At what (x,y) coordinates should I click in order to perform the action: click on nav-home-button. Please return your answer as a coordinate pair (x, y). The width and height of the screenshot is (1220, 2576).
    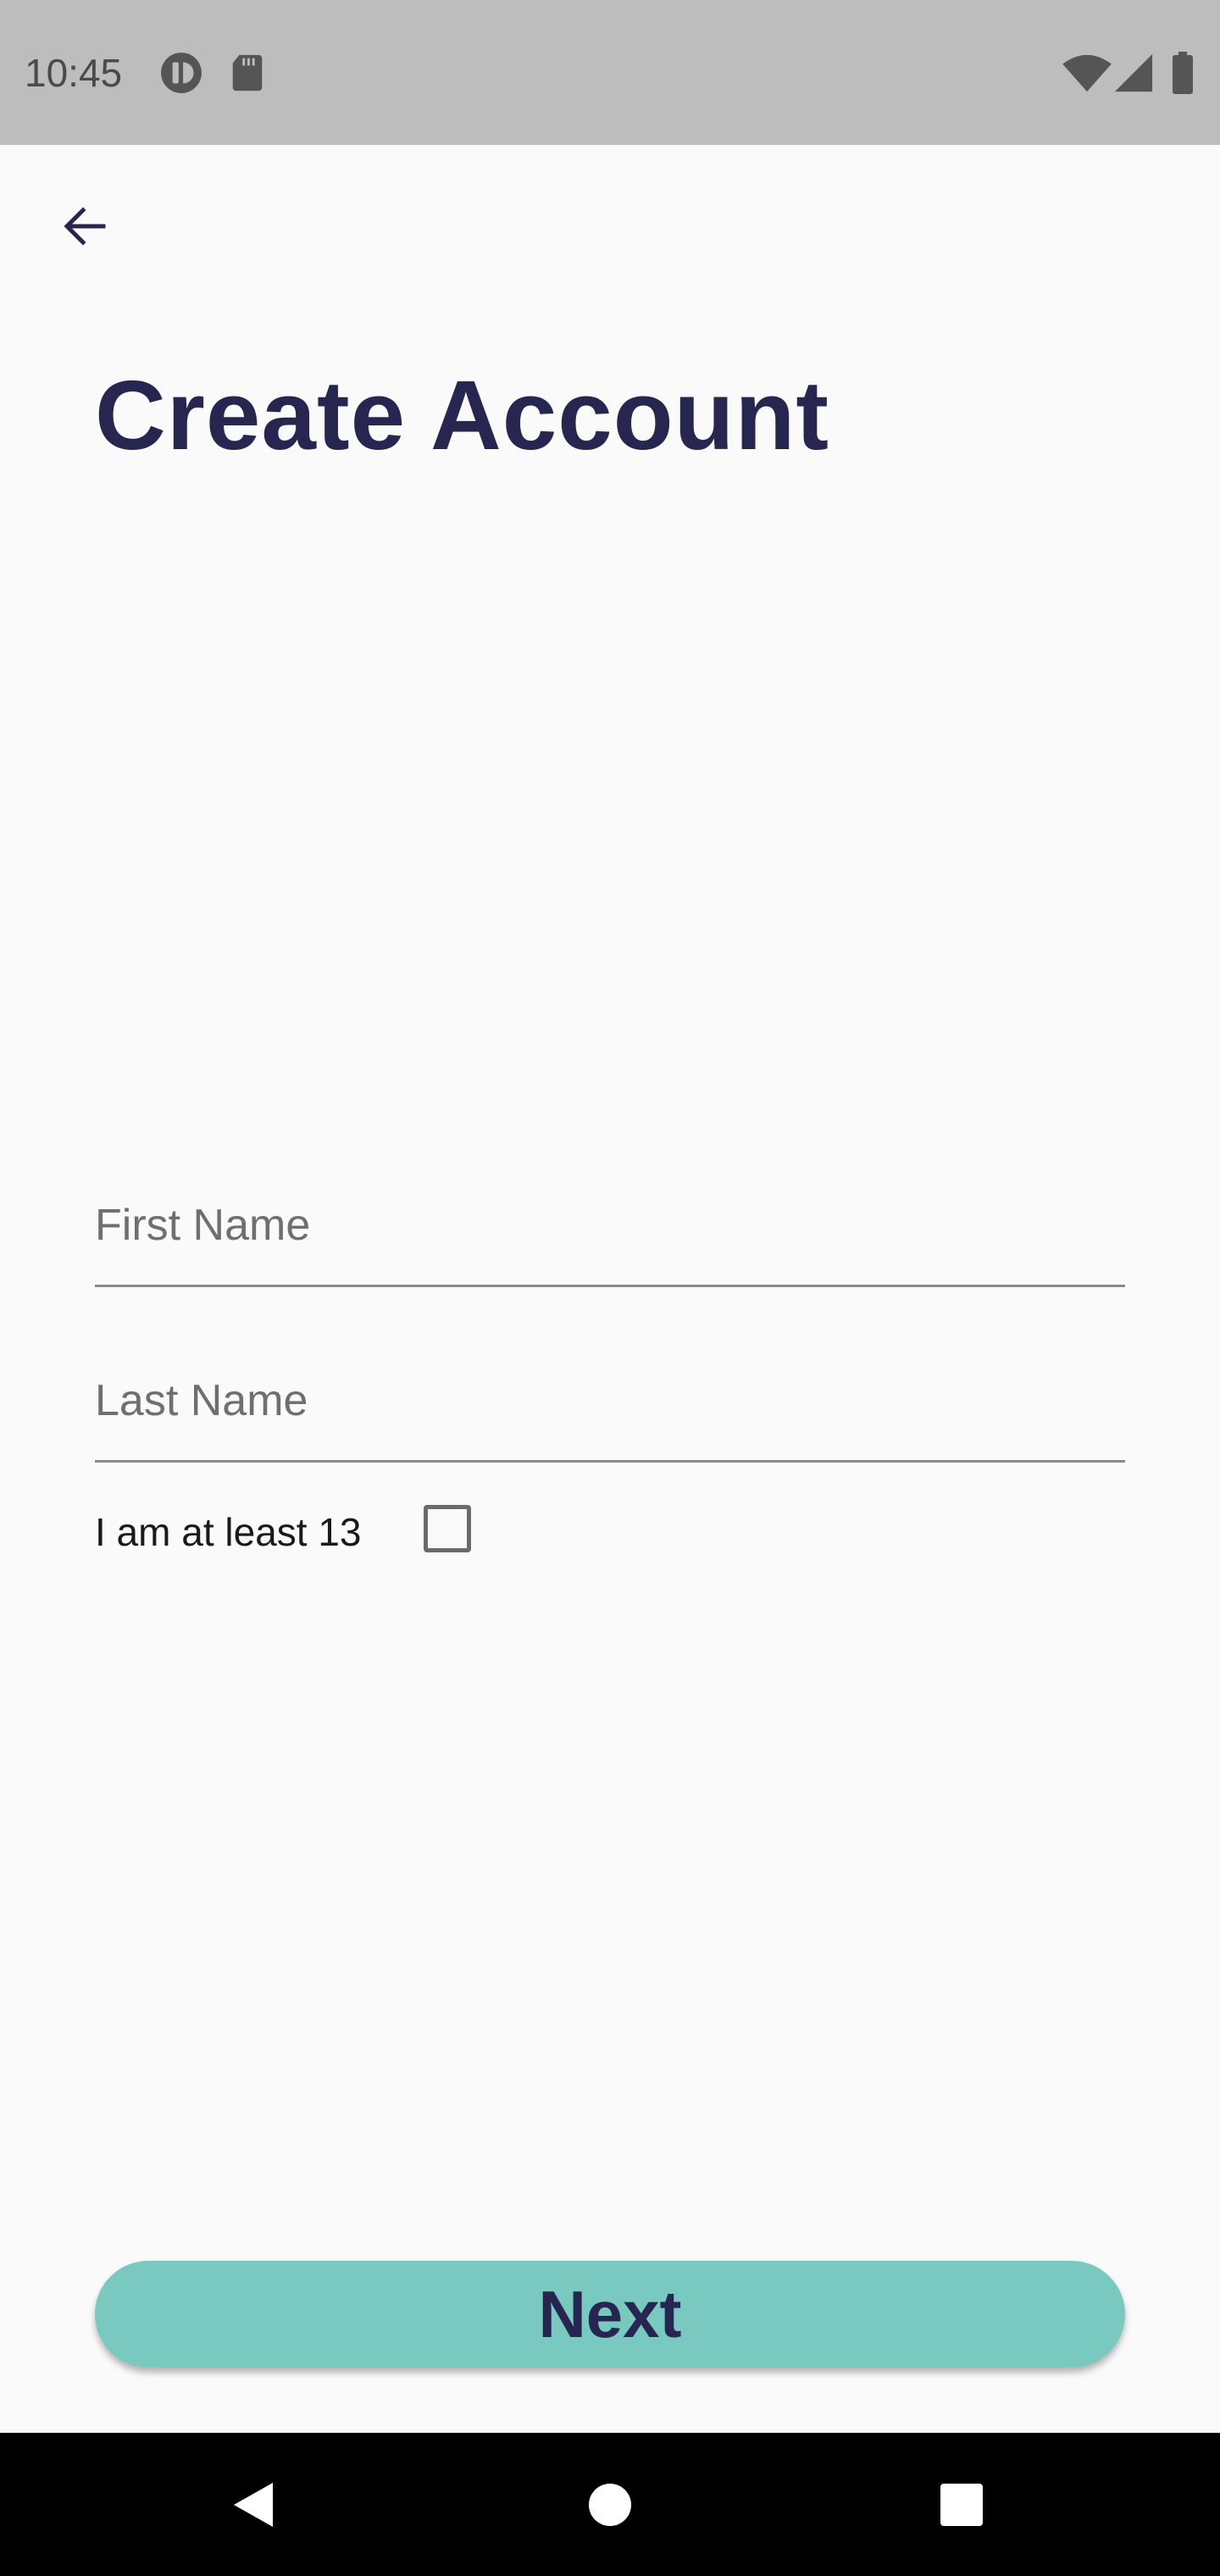
    Looking at the image, I should click on (610, 2505).